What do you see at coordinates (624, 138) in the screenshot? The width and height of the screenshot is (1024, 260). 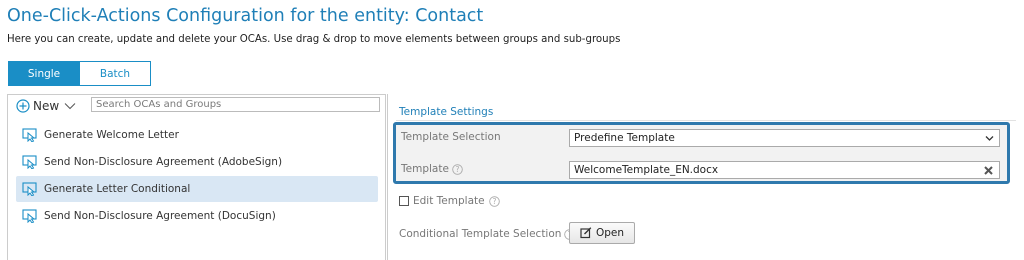 I see `template-selection-value: Predefine Template` at bounding box center [624, 138].